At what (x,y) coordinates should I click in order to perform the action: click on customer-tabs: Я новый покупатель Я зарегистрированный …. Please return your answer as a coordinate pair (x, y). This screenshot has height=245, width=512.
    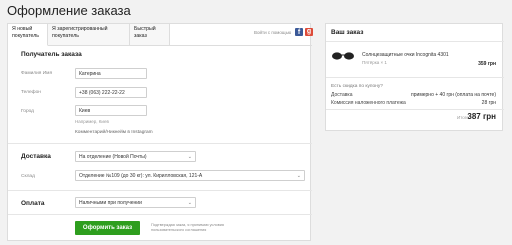
    Looking at the image, I should click on (160, 35).